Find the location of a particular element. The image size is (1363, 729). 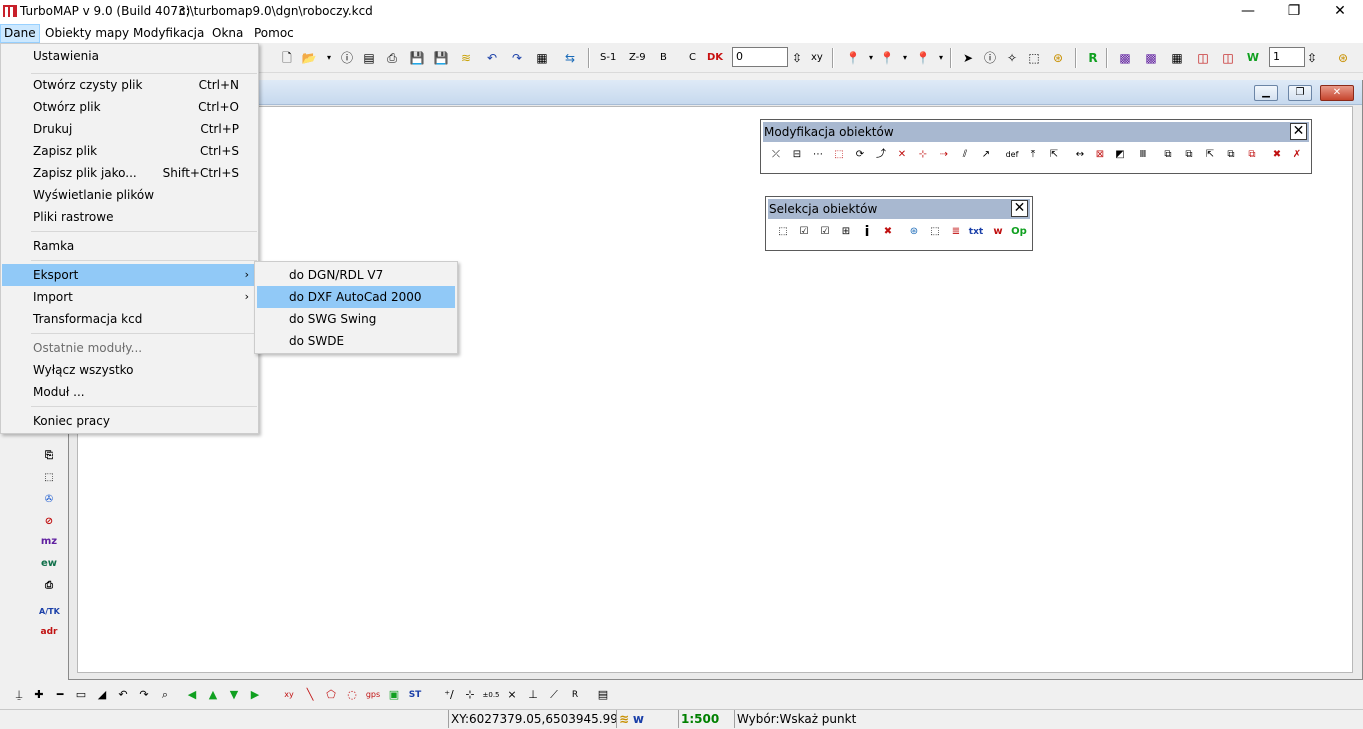

mod-scale-icon: ⇱ is located at coordinates (1054, 155).